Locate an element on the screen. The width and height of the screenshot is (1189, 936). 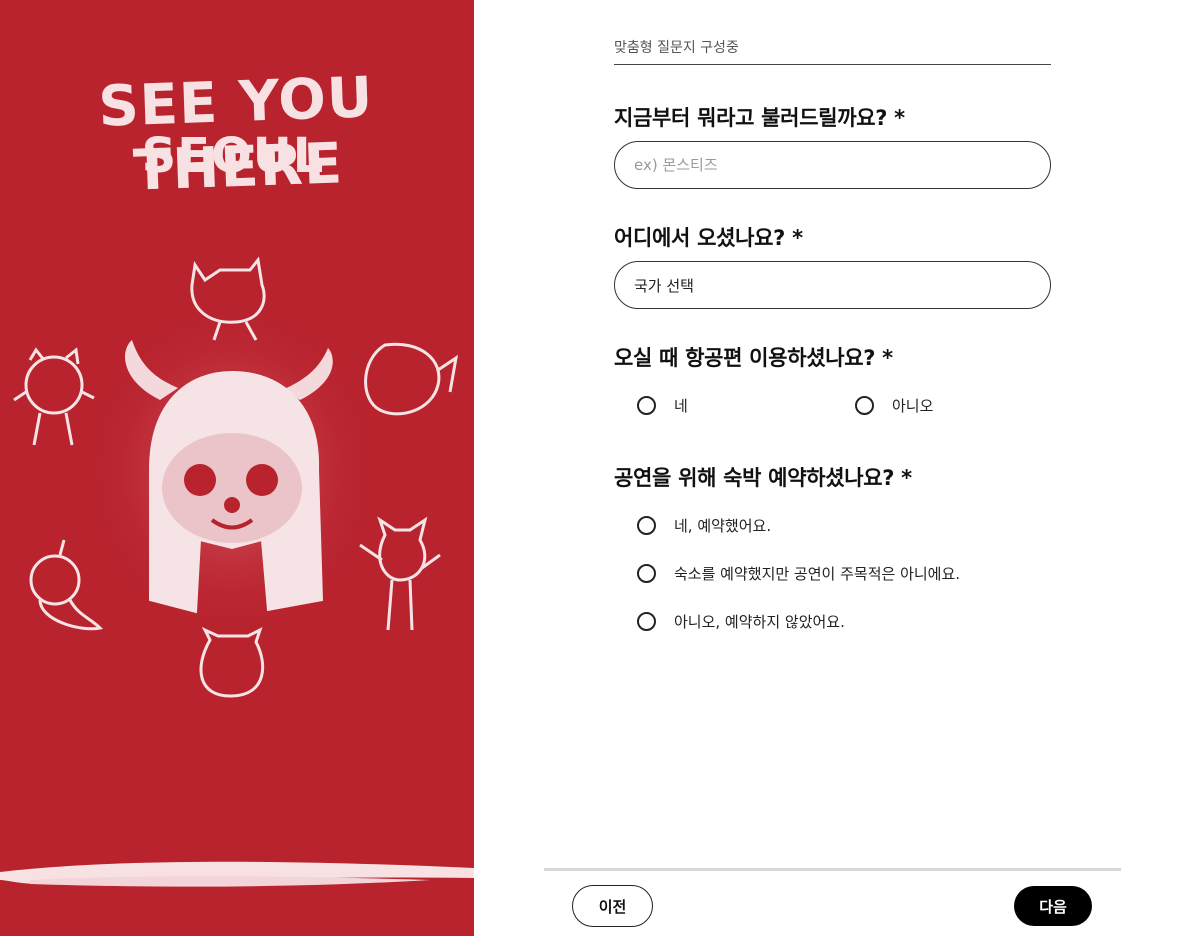
radio-label: 숙소를 예약했지만 공연이 주목적은 아니에요. is located at coordinates (817, 574).